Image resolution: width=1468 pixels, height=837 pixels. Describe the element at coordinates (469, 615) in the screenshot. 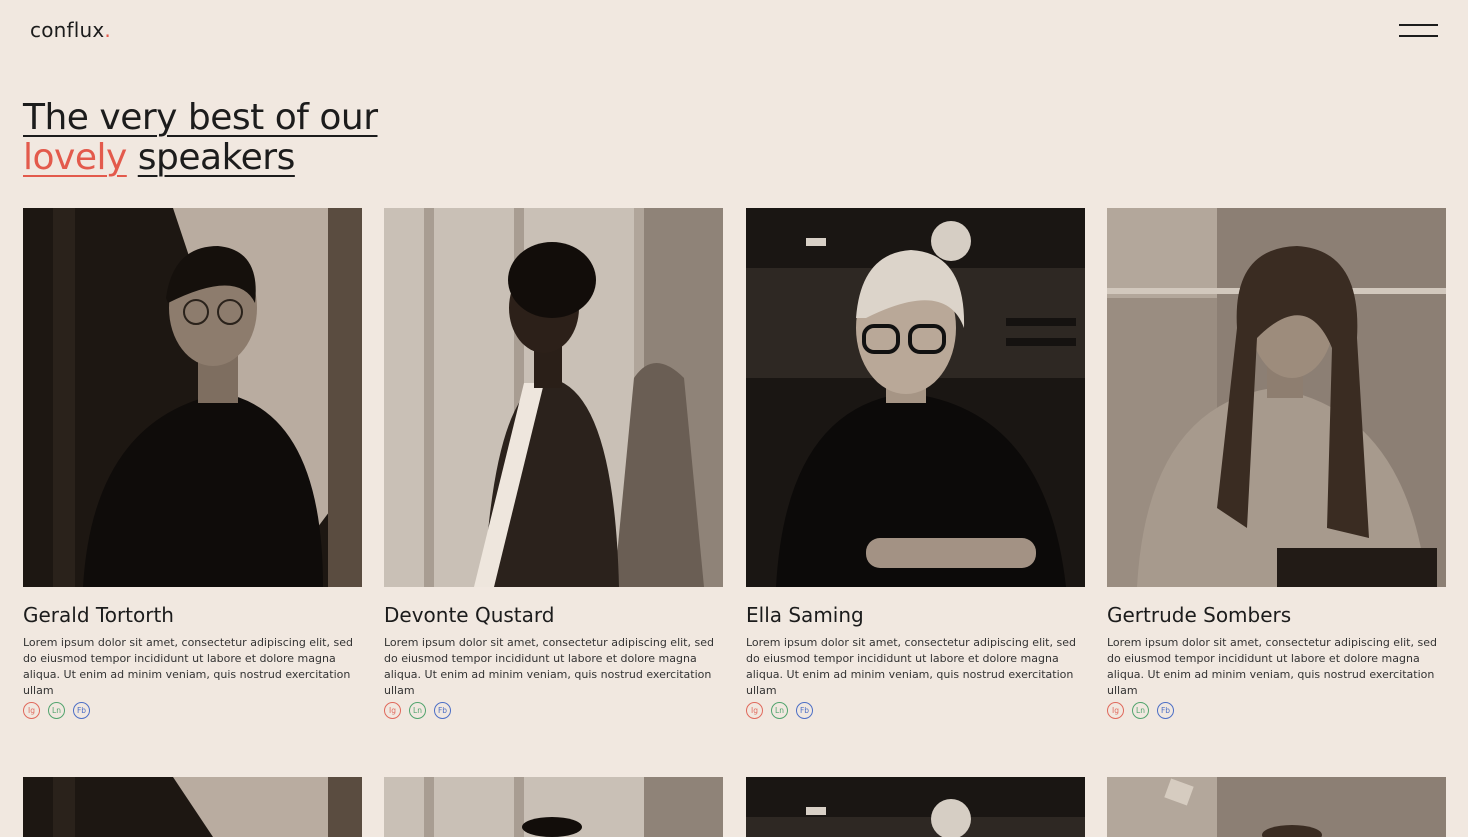

I see `speaker-name: Devonte Qustard` at that location.